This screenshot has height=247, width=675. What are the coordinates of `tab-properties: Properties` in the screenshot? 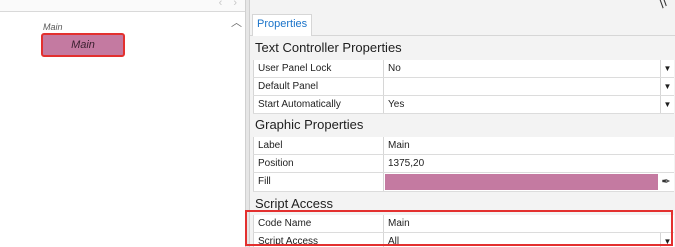 It's located at (282, 25).